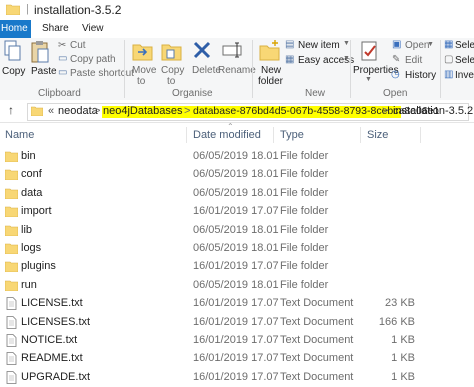 The image size is (474, 387). Describe the element at coordinates (56, 321) in the screenshot. I see `file-name: LICENSES.txt` at that location.